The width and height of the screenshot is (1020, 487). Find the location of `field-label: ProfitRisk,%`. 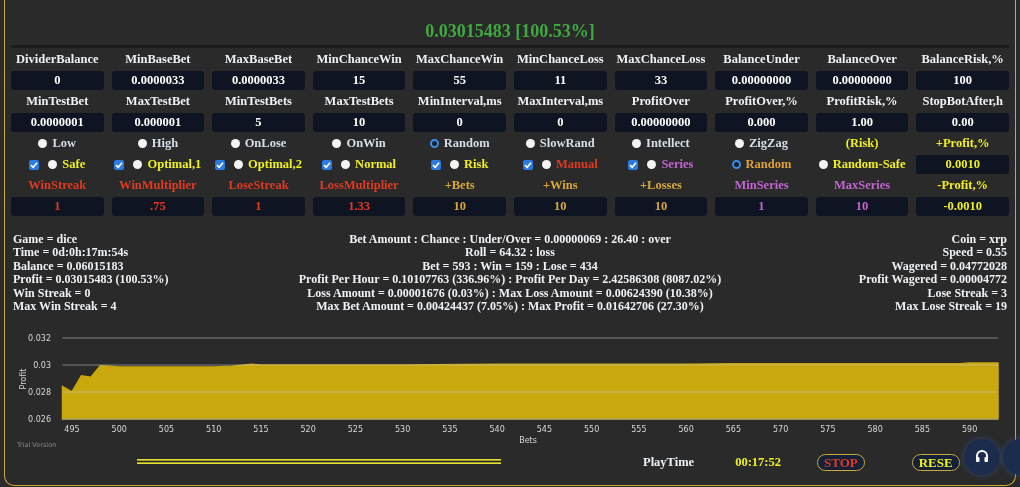

field-label: ProfitRisk,% is located at coordinates (862, 101).